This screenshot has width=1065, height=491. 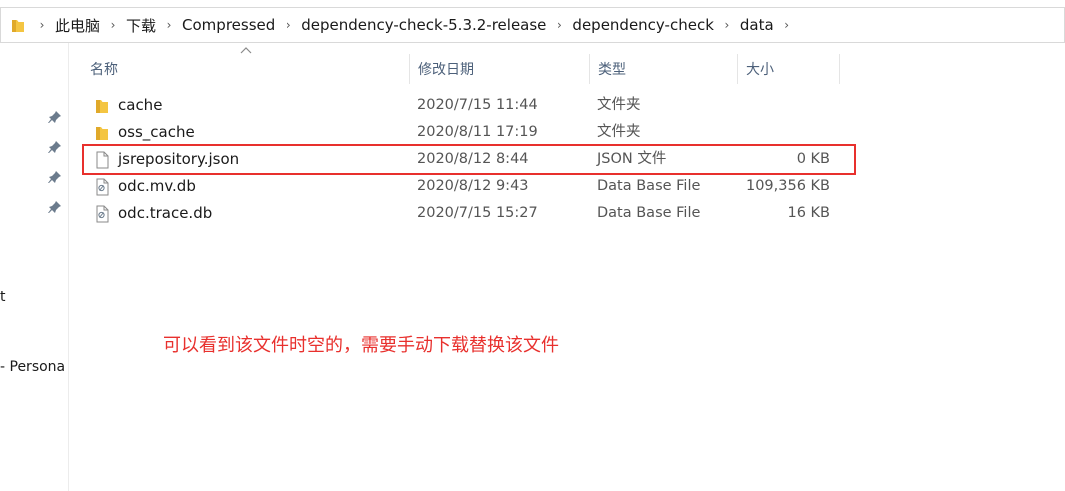 I want to click on column-header-label: 修改日期, so click(x=446, y=70).